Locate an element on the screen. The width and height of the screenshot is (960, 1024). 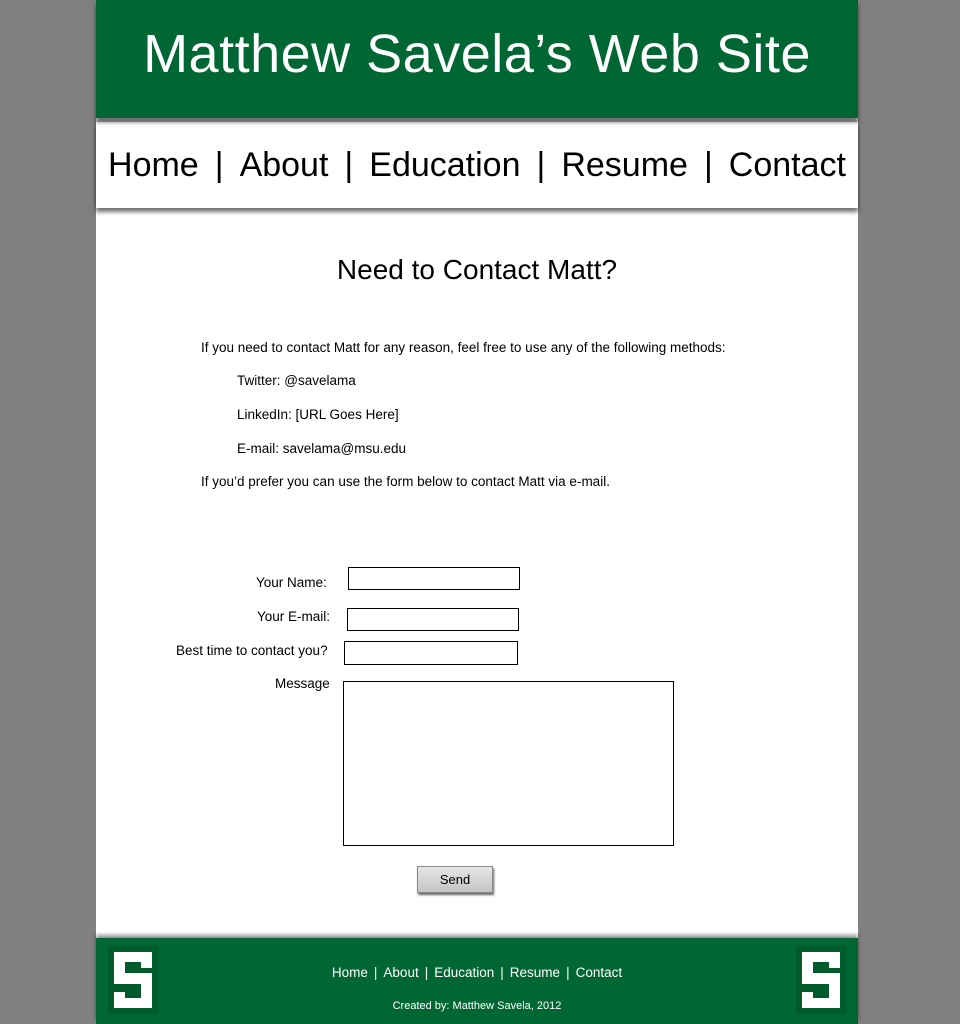
nav-contact-link: Contact is located at coordinates (787, 165).